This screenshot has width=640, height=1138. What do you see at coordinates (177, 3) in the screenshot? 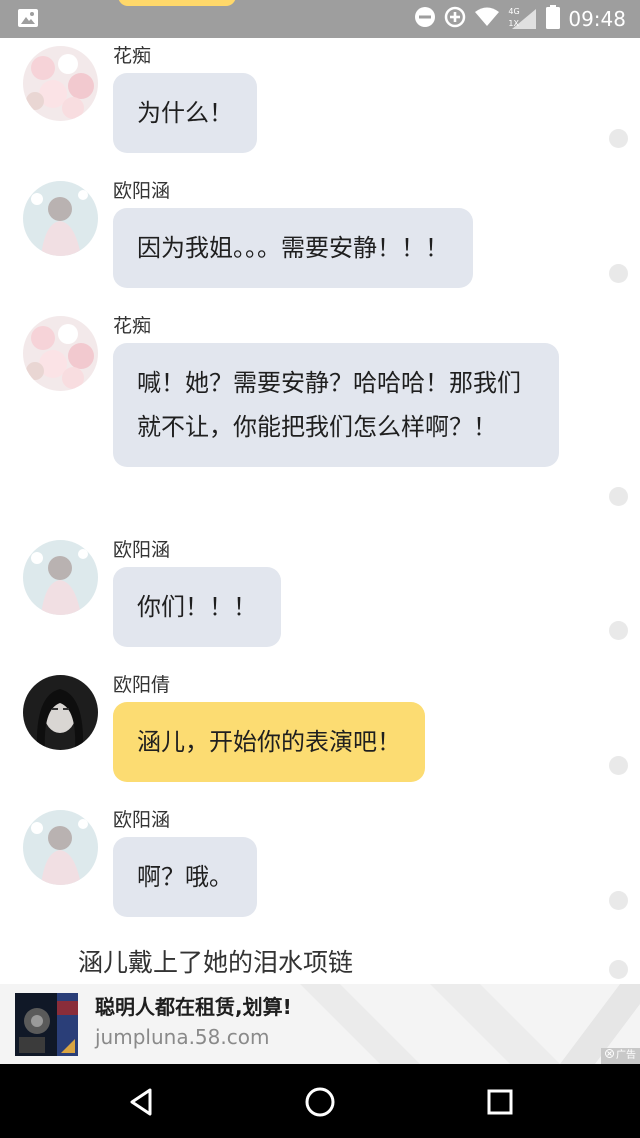
I see `previous-bubble-edge` at bounding box center [177, 3].